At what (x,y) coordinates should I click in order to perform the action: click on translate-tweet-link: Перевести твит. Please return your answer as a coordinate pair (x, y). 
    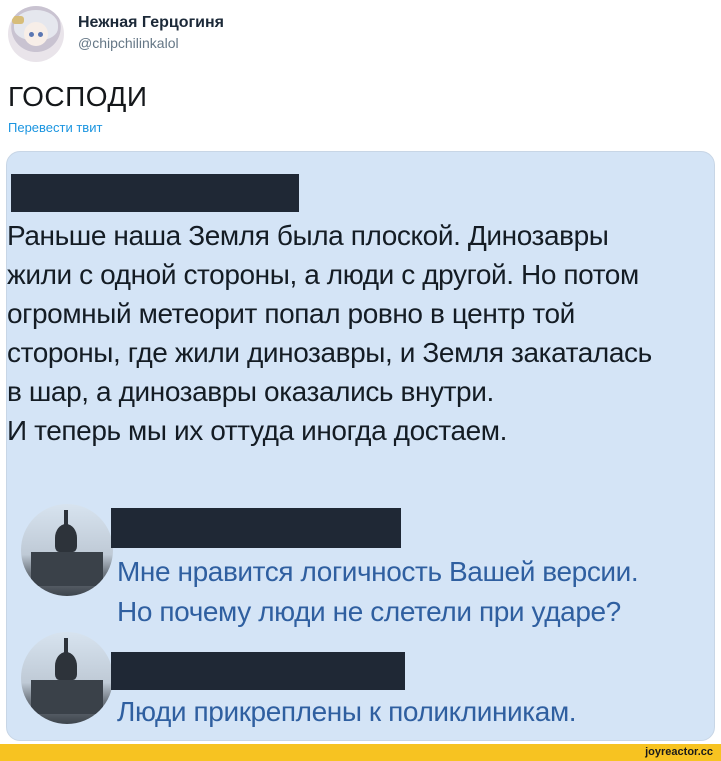
    Looking at the image, I should click on (55, 127).